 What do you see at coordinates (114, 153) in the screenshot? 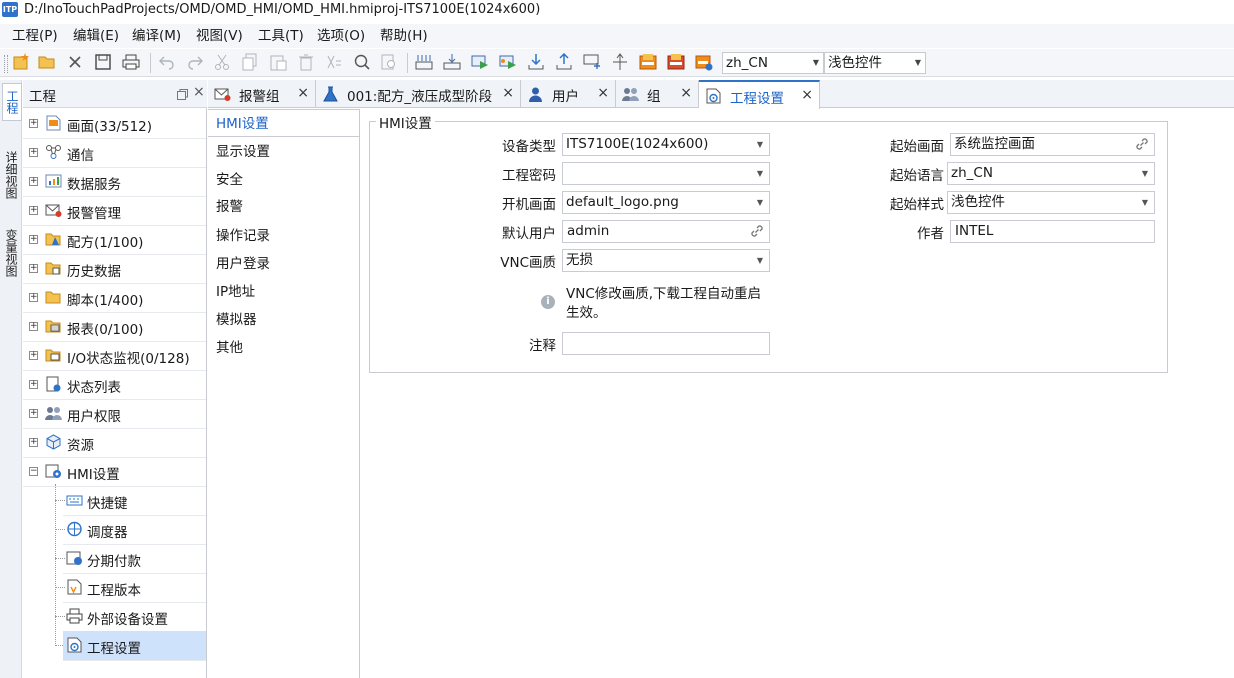
I see `tree-item-communication: + 通信` at bounding box center [114, 153].